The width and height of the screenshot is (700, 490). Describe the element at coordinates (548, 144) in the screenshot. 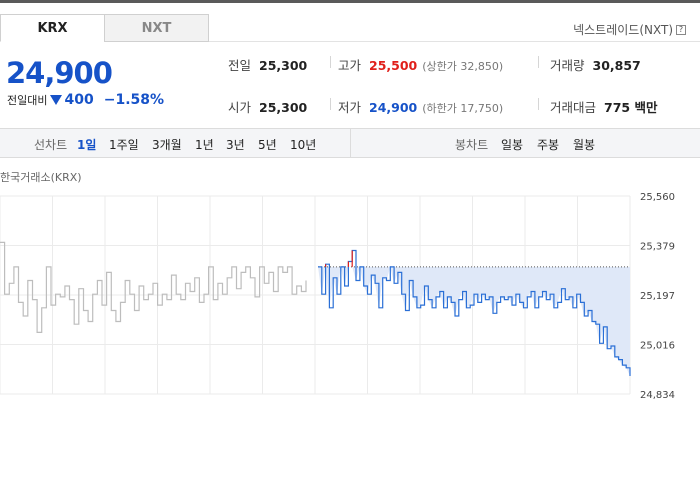

I see `candle-weekly-button: 주봉` at that location.